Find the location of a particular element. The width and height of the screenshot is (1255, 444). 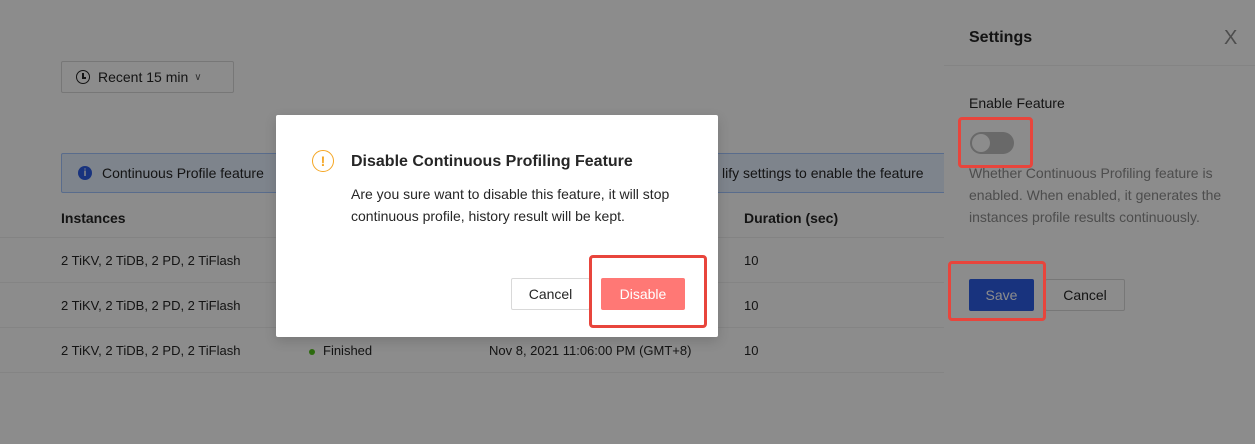

highlight-box-save is located at coordinates (997, 291).